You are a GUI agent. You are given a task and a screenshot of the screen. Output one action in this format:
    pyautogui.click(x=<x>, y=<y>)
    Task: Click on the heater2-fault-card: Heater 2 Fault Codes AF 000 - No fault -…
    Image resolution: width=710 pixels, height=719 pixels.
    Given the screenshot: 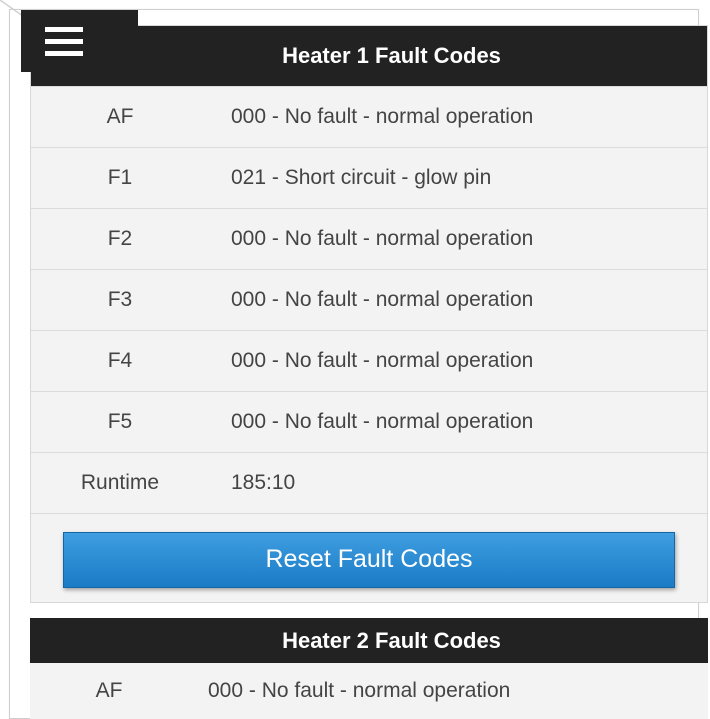 What is the action you would take?
    pyautogui.click(x=369, y=668)
    